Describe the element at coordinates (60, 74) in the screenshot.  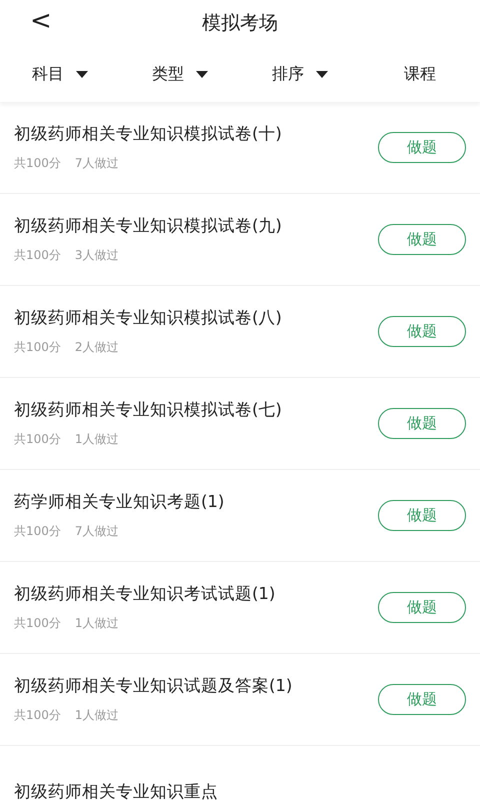
I see `filter-dropdown: 科目` at that location.